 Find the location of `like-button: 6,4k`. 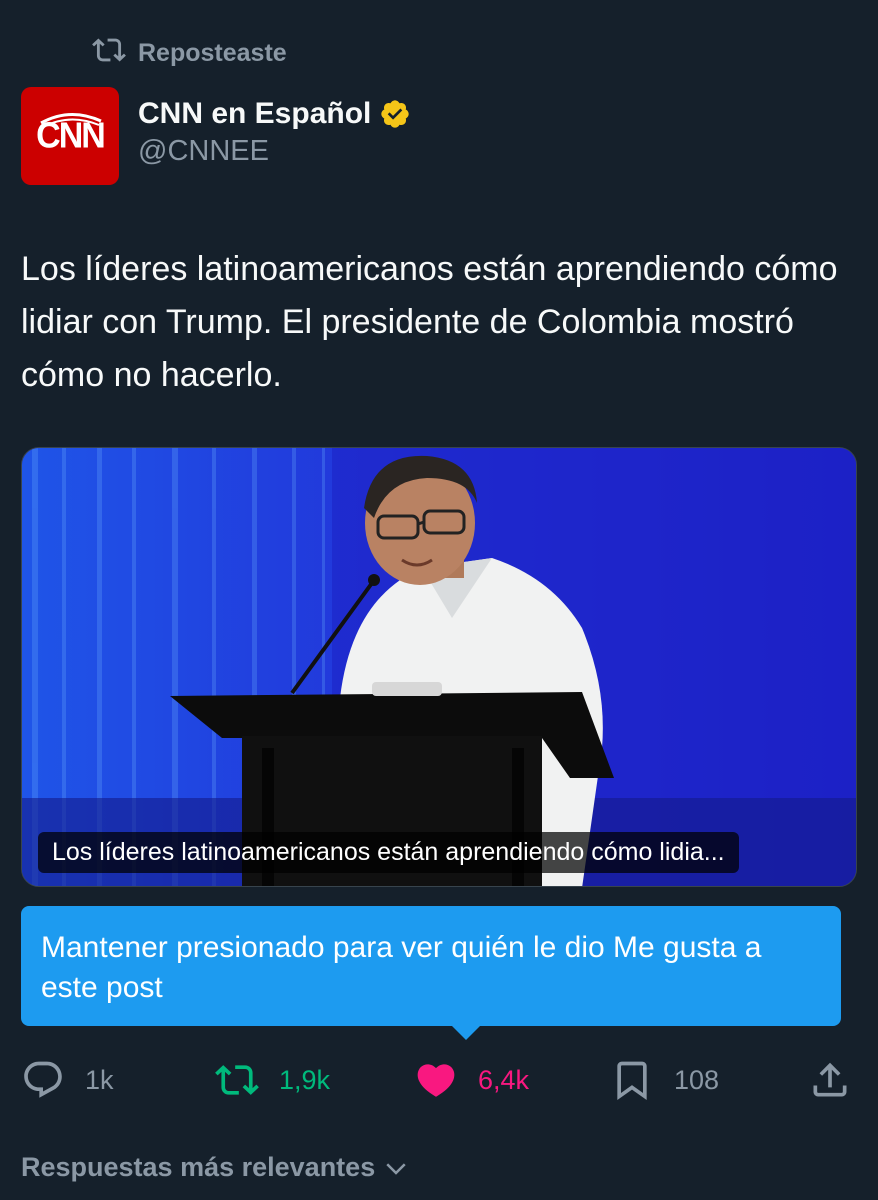

like-button: 6,4k is located at coordinates (471, 1080).